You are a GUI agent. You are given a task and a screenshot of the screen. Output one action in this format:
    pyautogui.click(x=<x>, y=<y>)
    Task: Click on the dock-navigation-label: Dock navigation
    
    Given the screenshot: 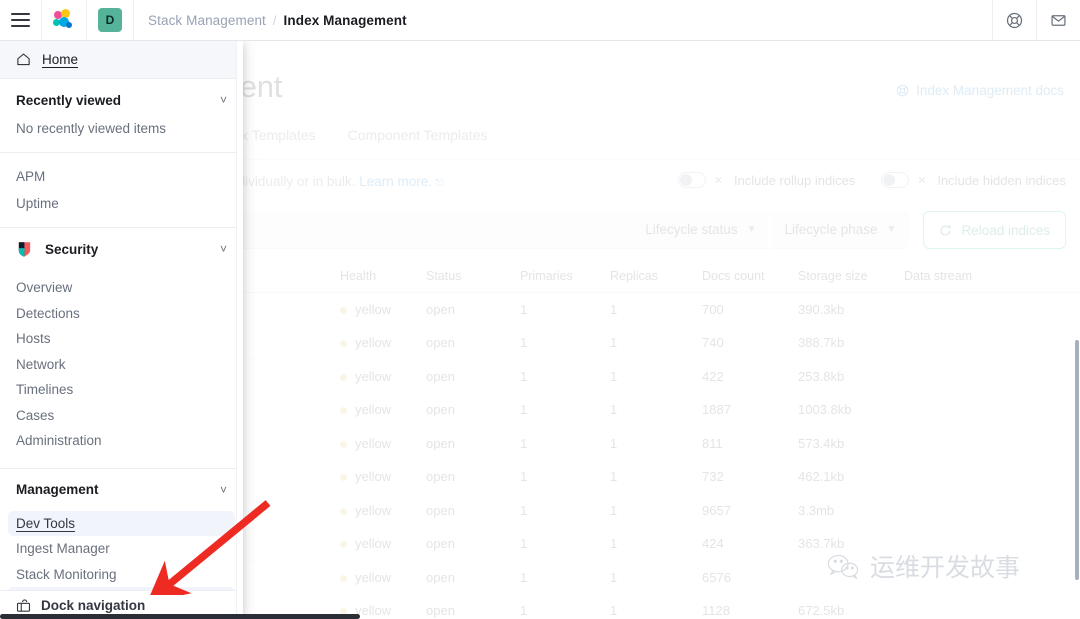 What is the action you would take?
    pyautogui.click(x=93, y=605)
    